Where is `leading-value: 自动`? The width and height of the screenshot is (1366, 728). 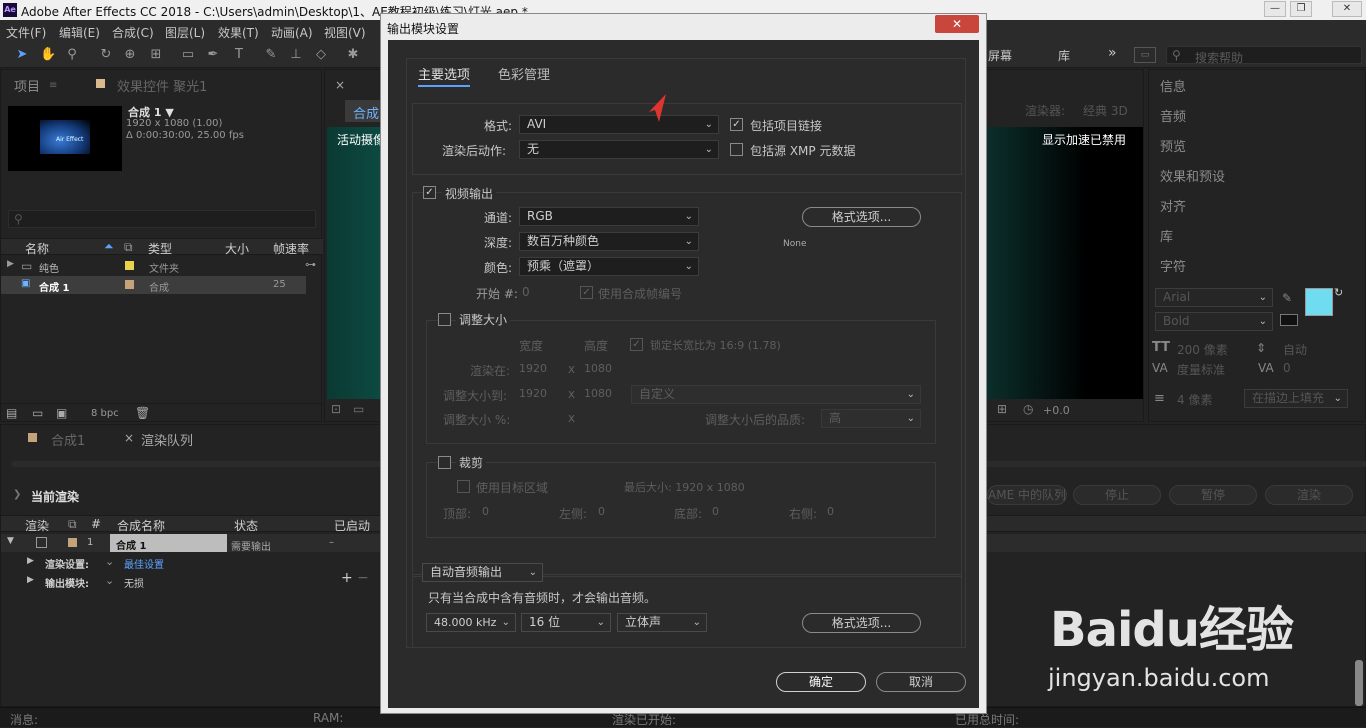 leading-value: 自动 is located at coordinates (1295, 349).